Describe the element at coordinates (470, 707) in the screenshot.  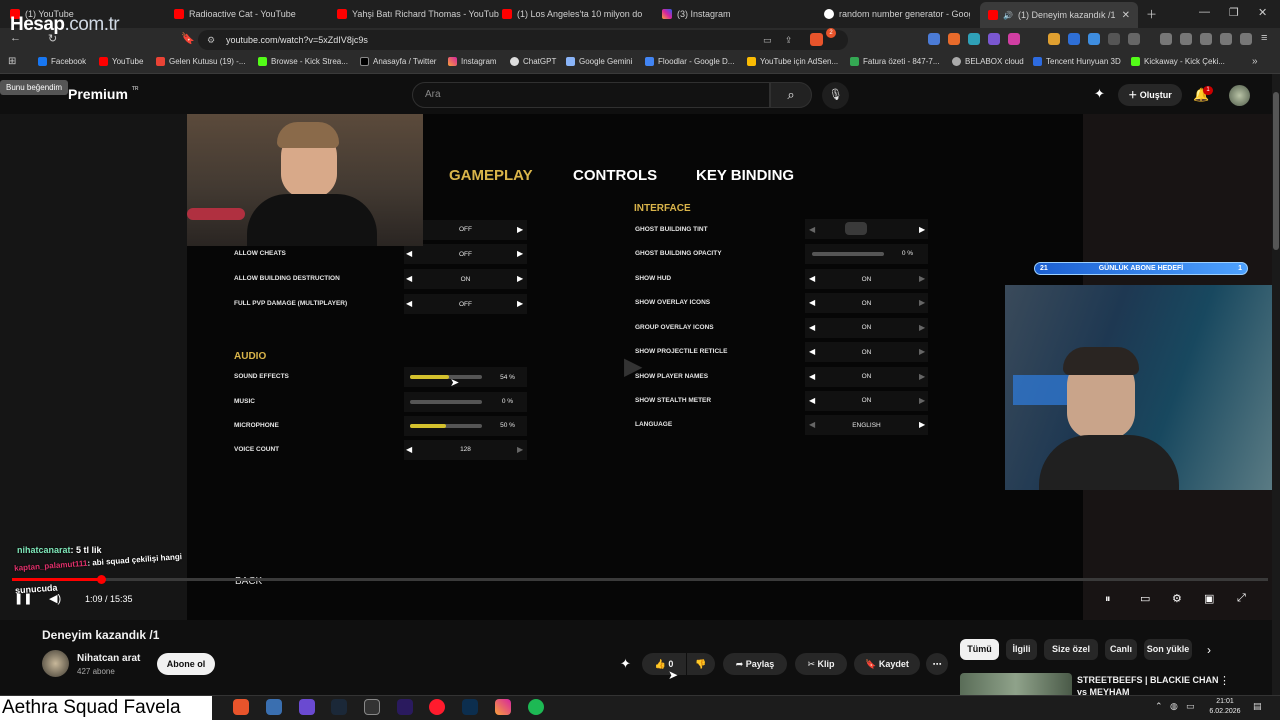
I see `photoshop-icon` at that location.